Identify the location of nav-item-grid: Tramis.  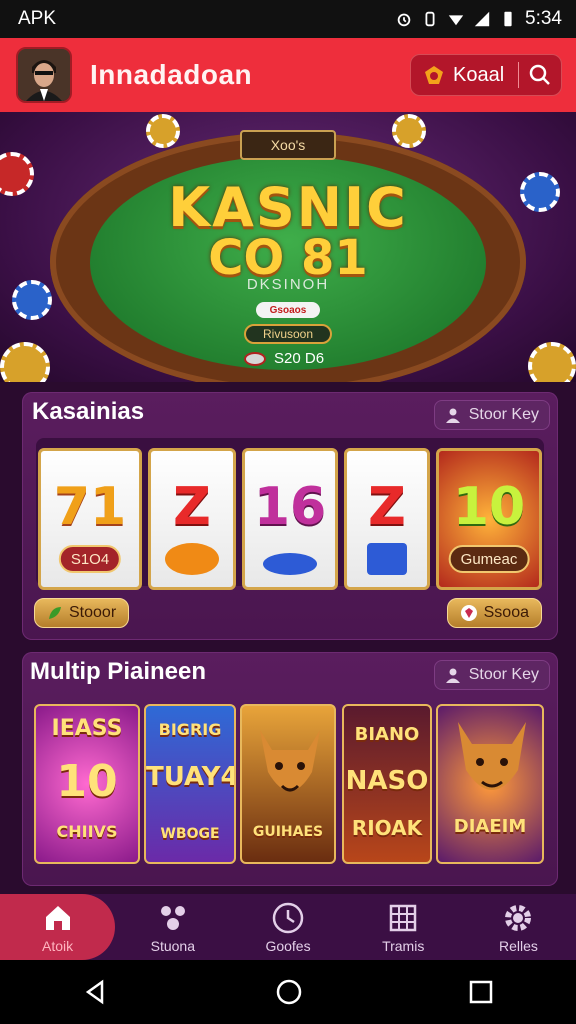
(403, 927).